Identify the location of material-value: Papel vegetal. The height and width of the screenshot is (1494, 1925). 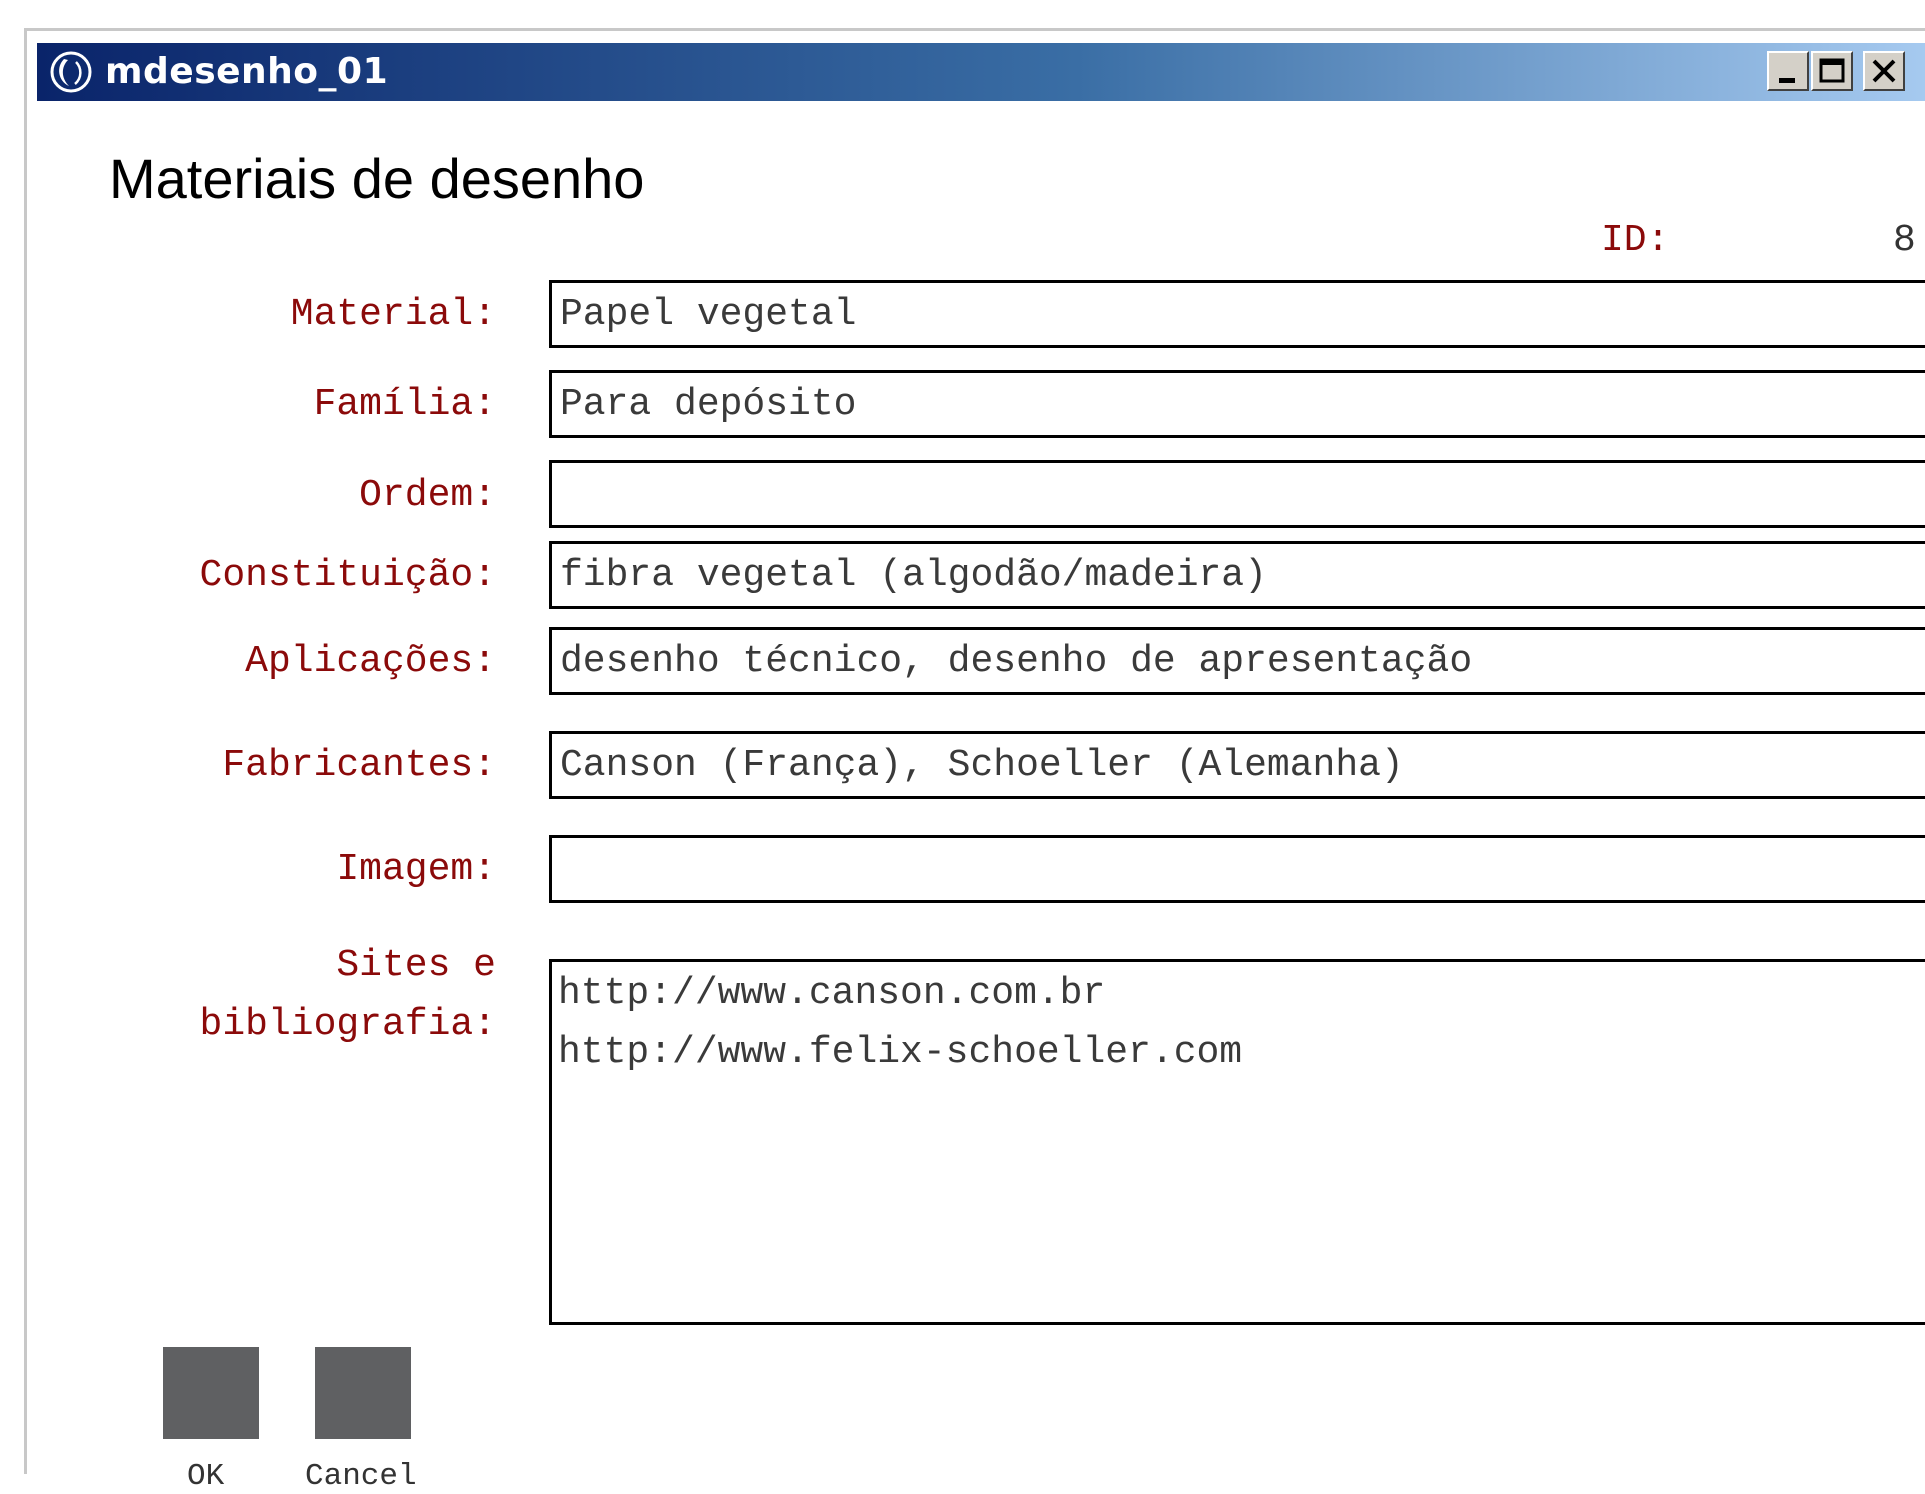
(708, 314).